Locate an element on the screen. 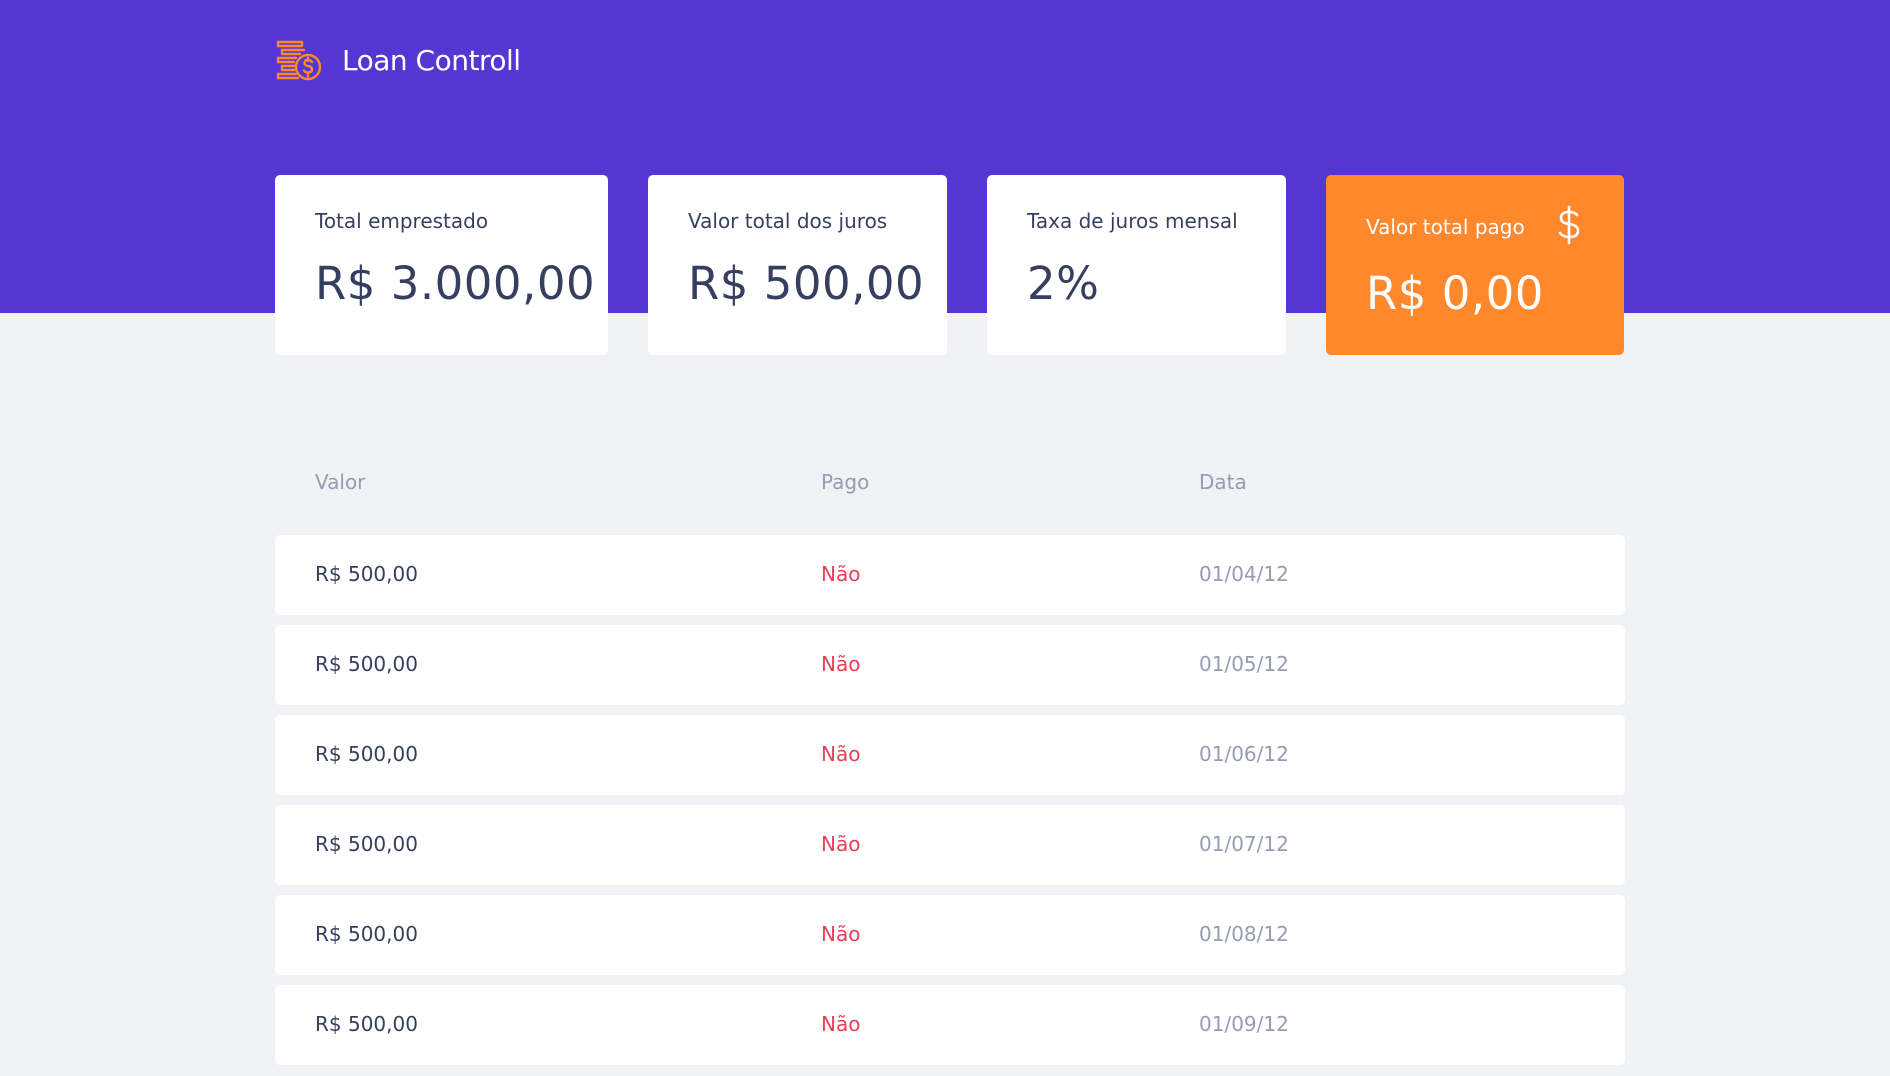 This screenshot has height=1076, width=1890. card-total-paid: Valor total pago R$ 0,00 is located at coordinates (1475, 265).